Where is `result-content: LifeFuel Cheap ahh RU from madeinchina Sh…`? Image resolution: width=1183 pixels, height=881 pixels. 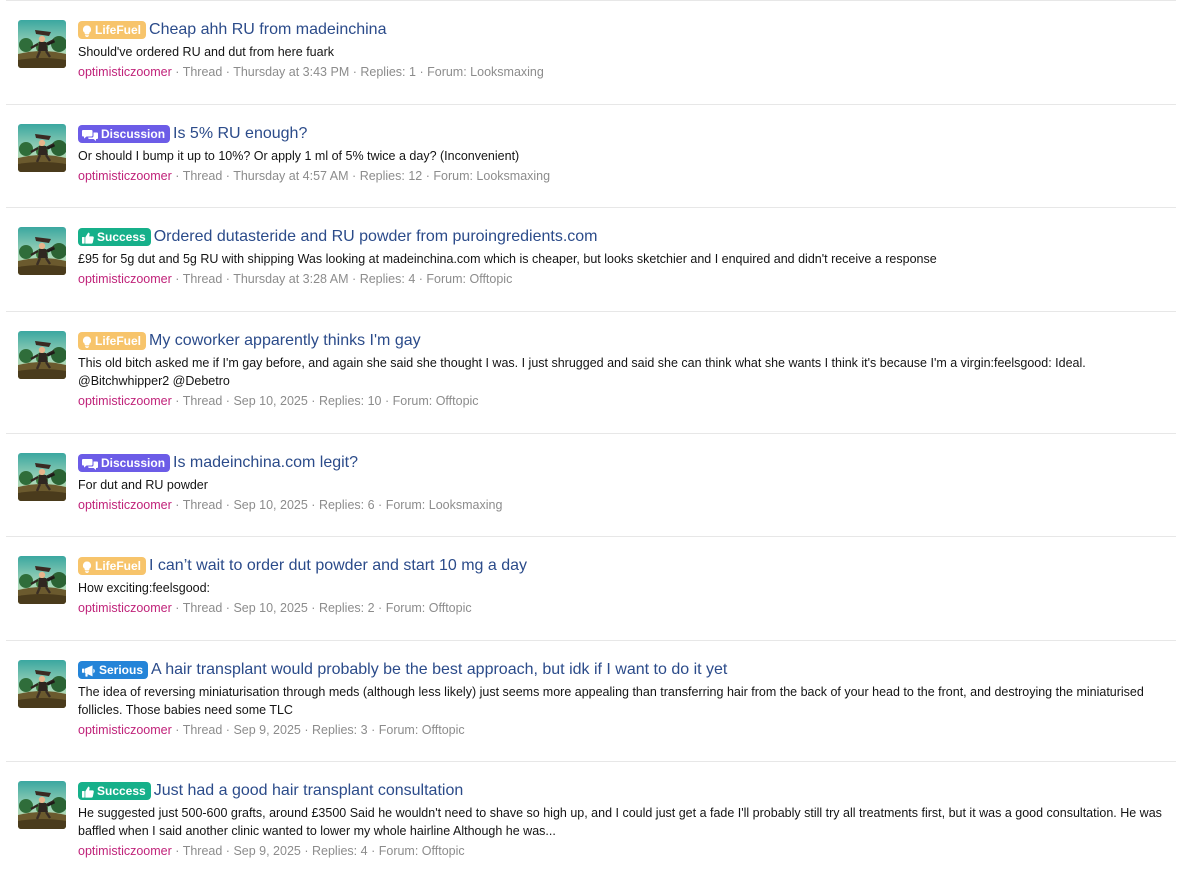 result-content: LifeFuel Cheap ahh RU from madeinchina Sh… is located at coordinates (627, 50).